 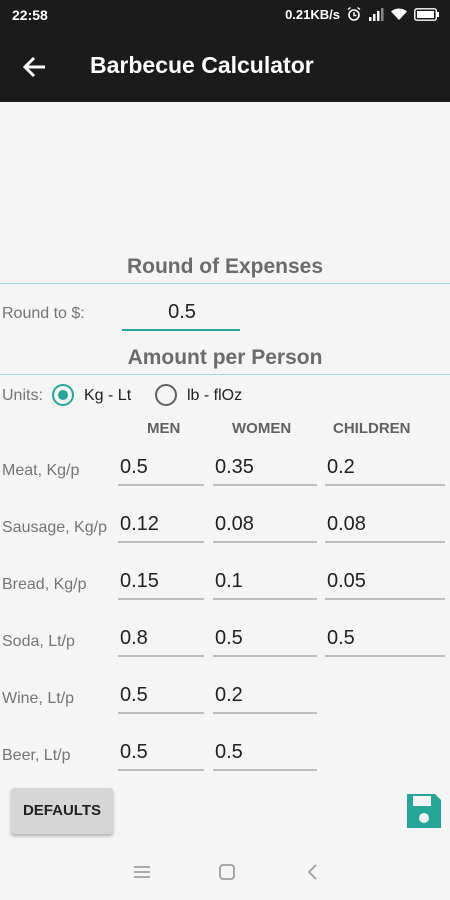 I want to click on row-label-soda: Soda, Lt/p, so click(x=38, y=641).